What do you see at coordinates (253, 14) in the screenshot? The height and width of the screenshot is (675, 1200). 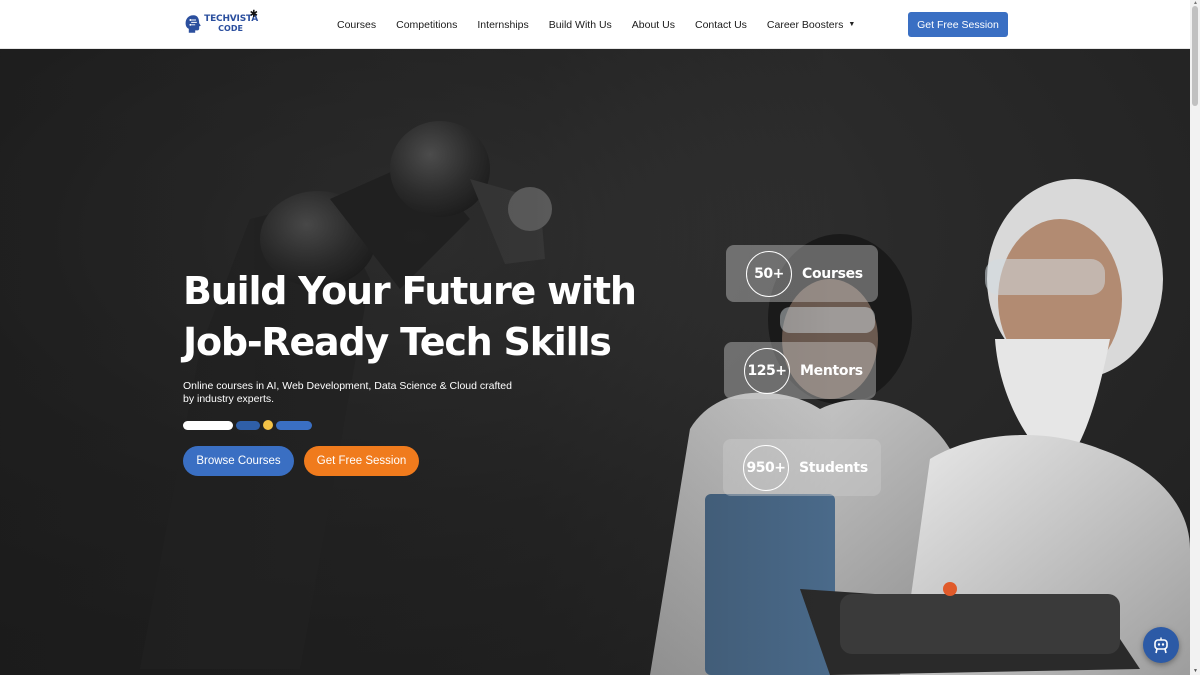 I see `sparkle-icon: ✱` at bounding box center [253, 14].